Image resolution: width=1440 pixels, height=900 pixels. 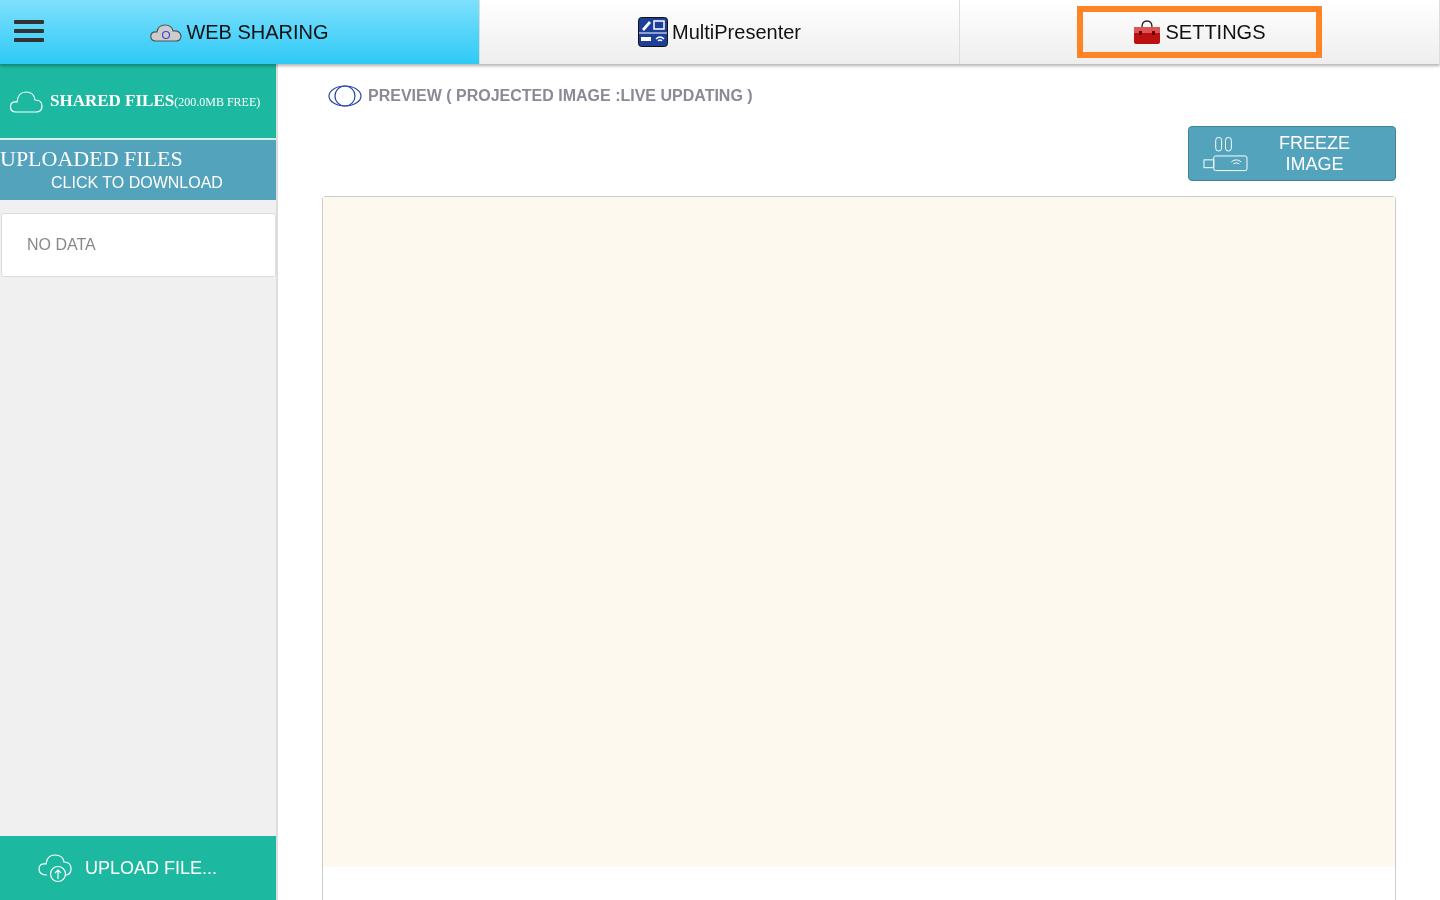 What do you see at coordinates (1147, 32) in the screenshot?
I see `toolbox-icon` at bounding box center [1147, 32].